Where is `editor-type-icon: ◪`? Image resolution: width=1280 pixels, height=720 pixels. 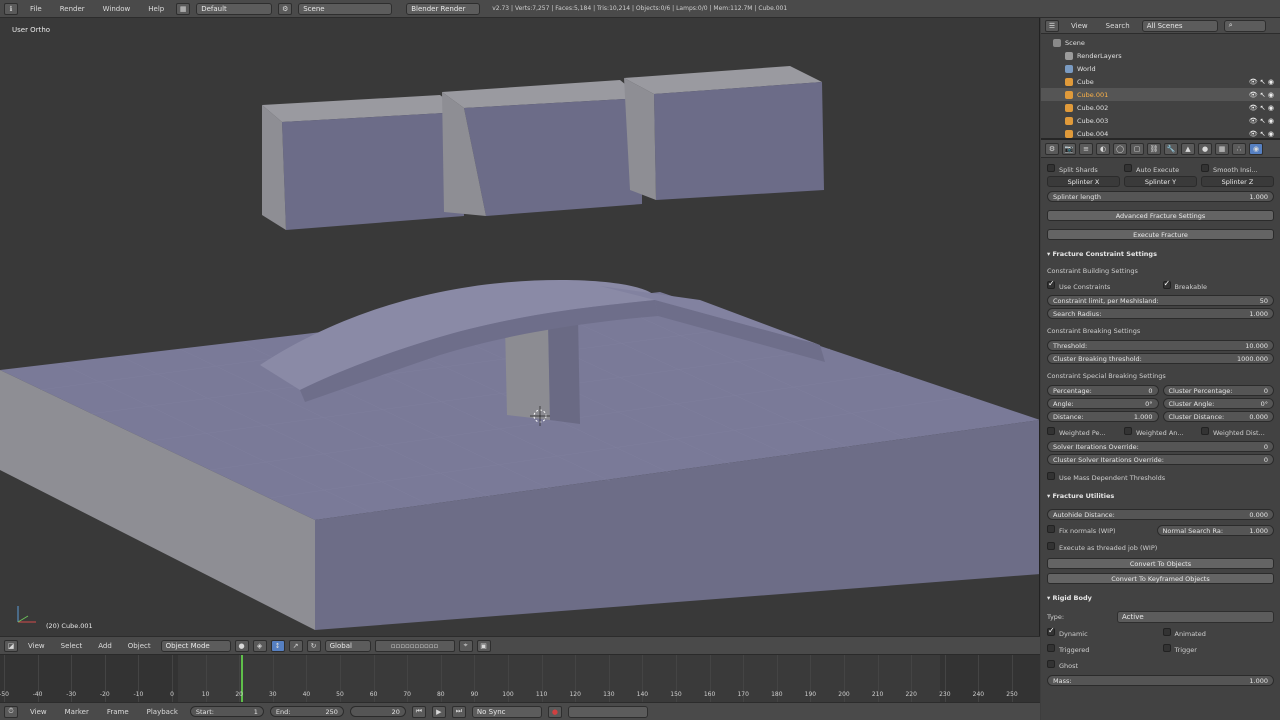 editor-type-icon: ◪ is located at coordinates (11, 645).